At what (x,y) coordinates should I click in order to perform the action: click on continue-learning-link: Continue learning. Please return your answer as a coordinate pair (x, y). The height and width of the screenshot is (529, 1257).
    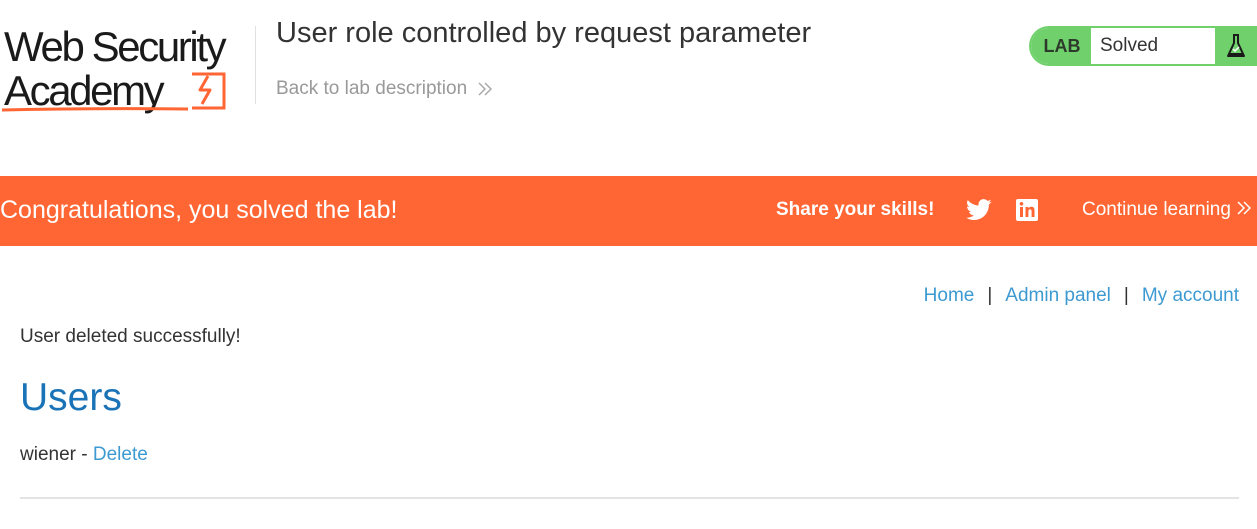
    Looking at the image, I should click on (1167, 210).